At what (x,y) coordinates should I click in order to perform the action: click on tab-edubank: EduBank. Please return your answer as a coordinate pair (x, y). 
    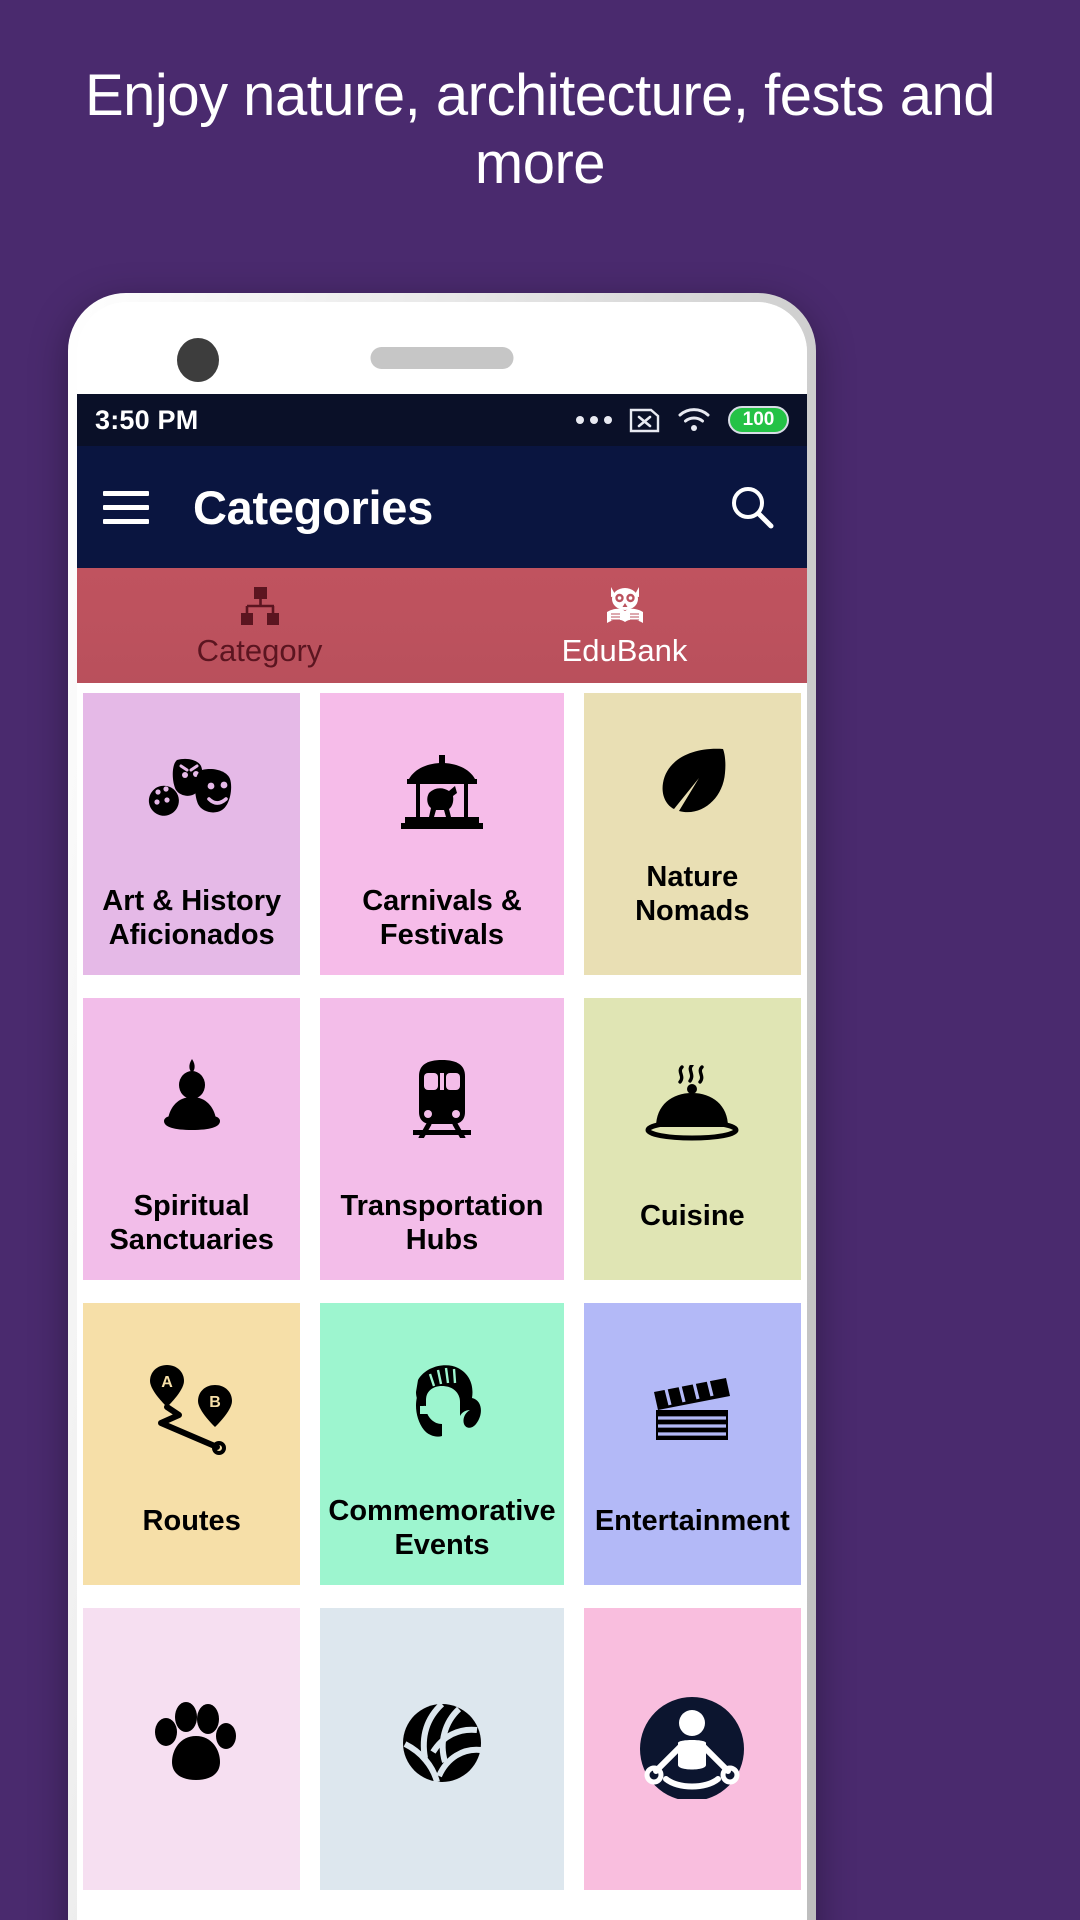
    Looking at the image, I should click on (624, 625).